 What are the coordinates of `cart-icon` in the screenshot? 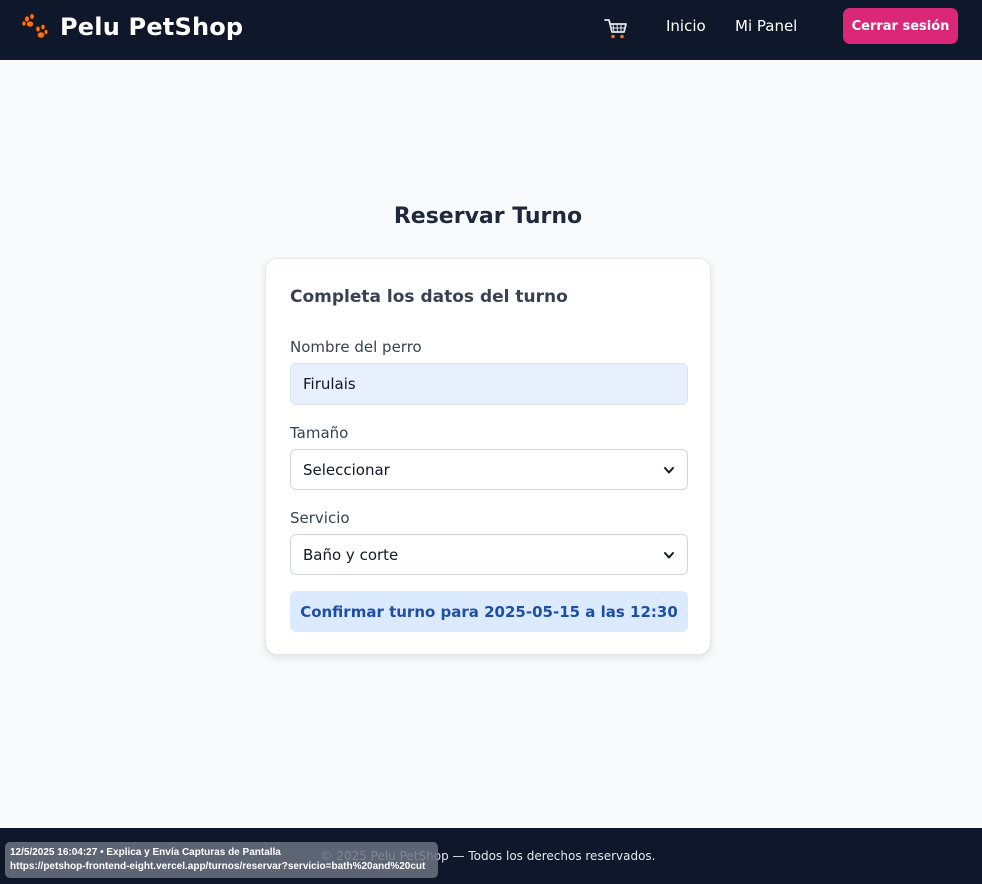 It's located at (616, 29).